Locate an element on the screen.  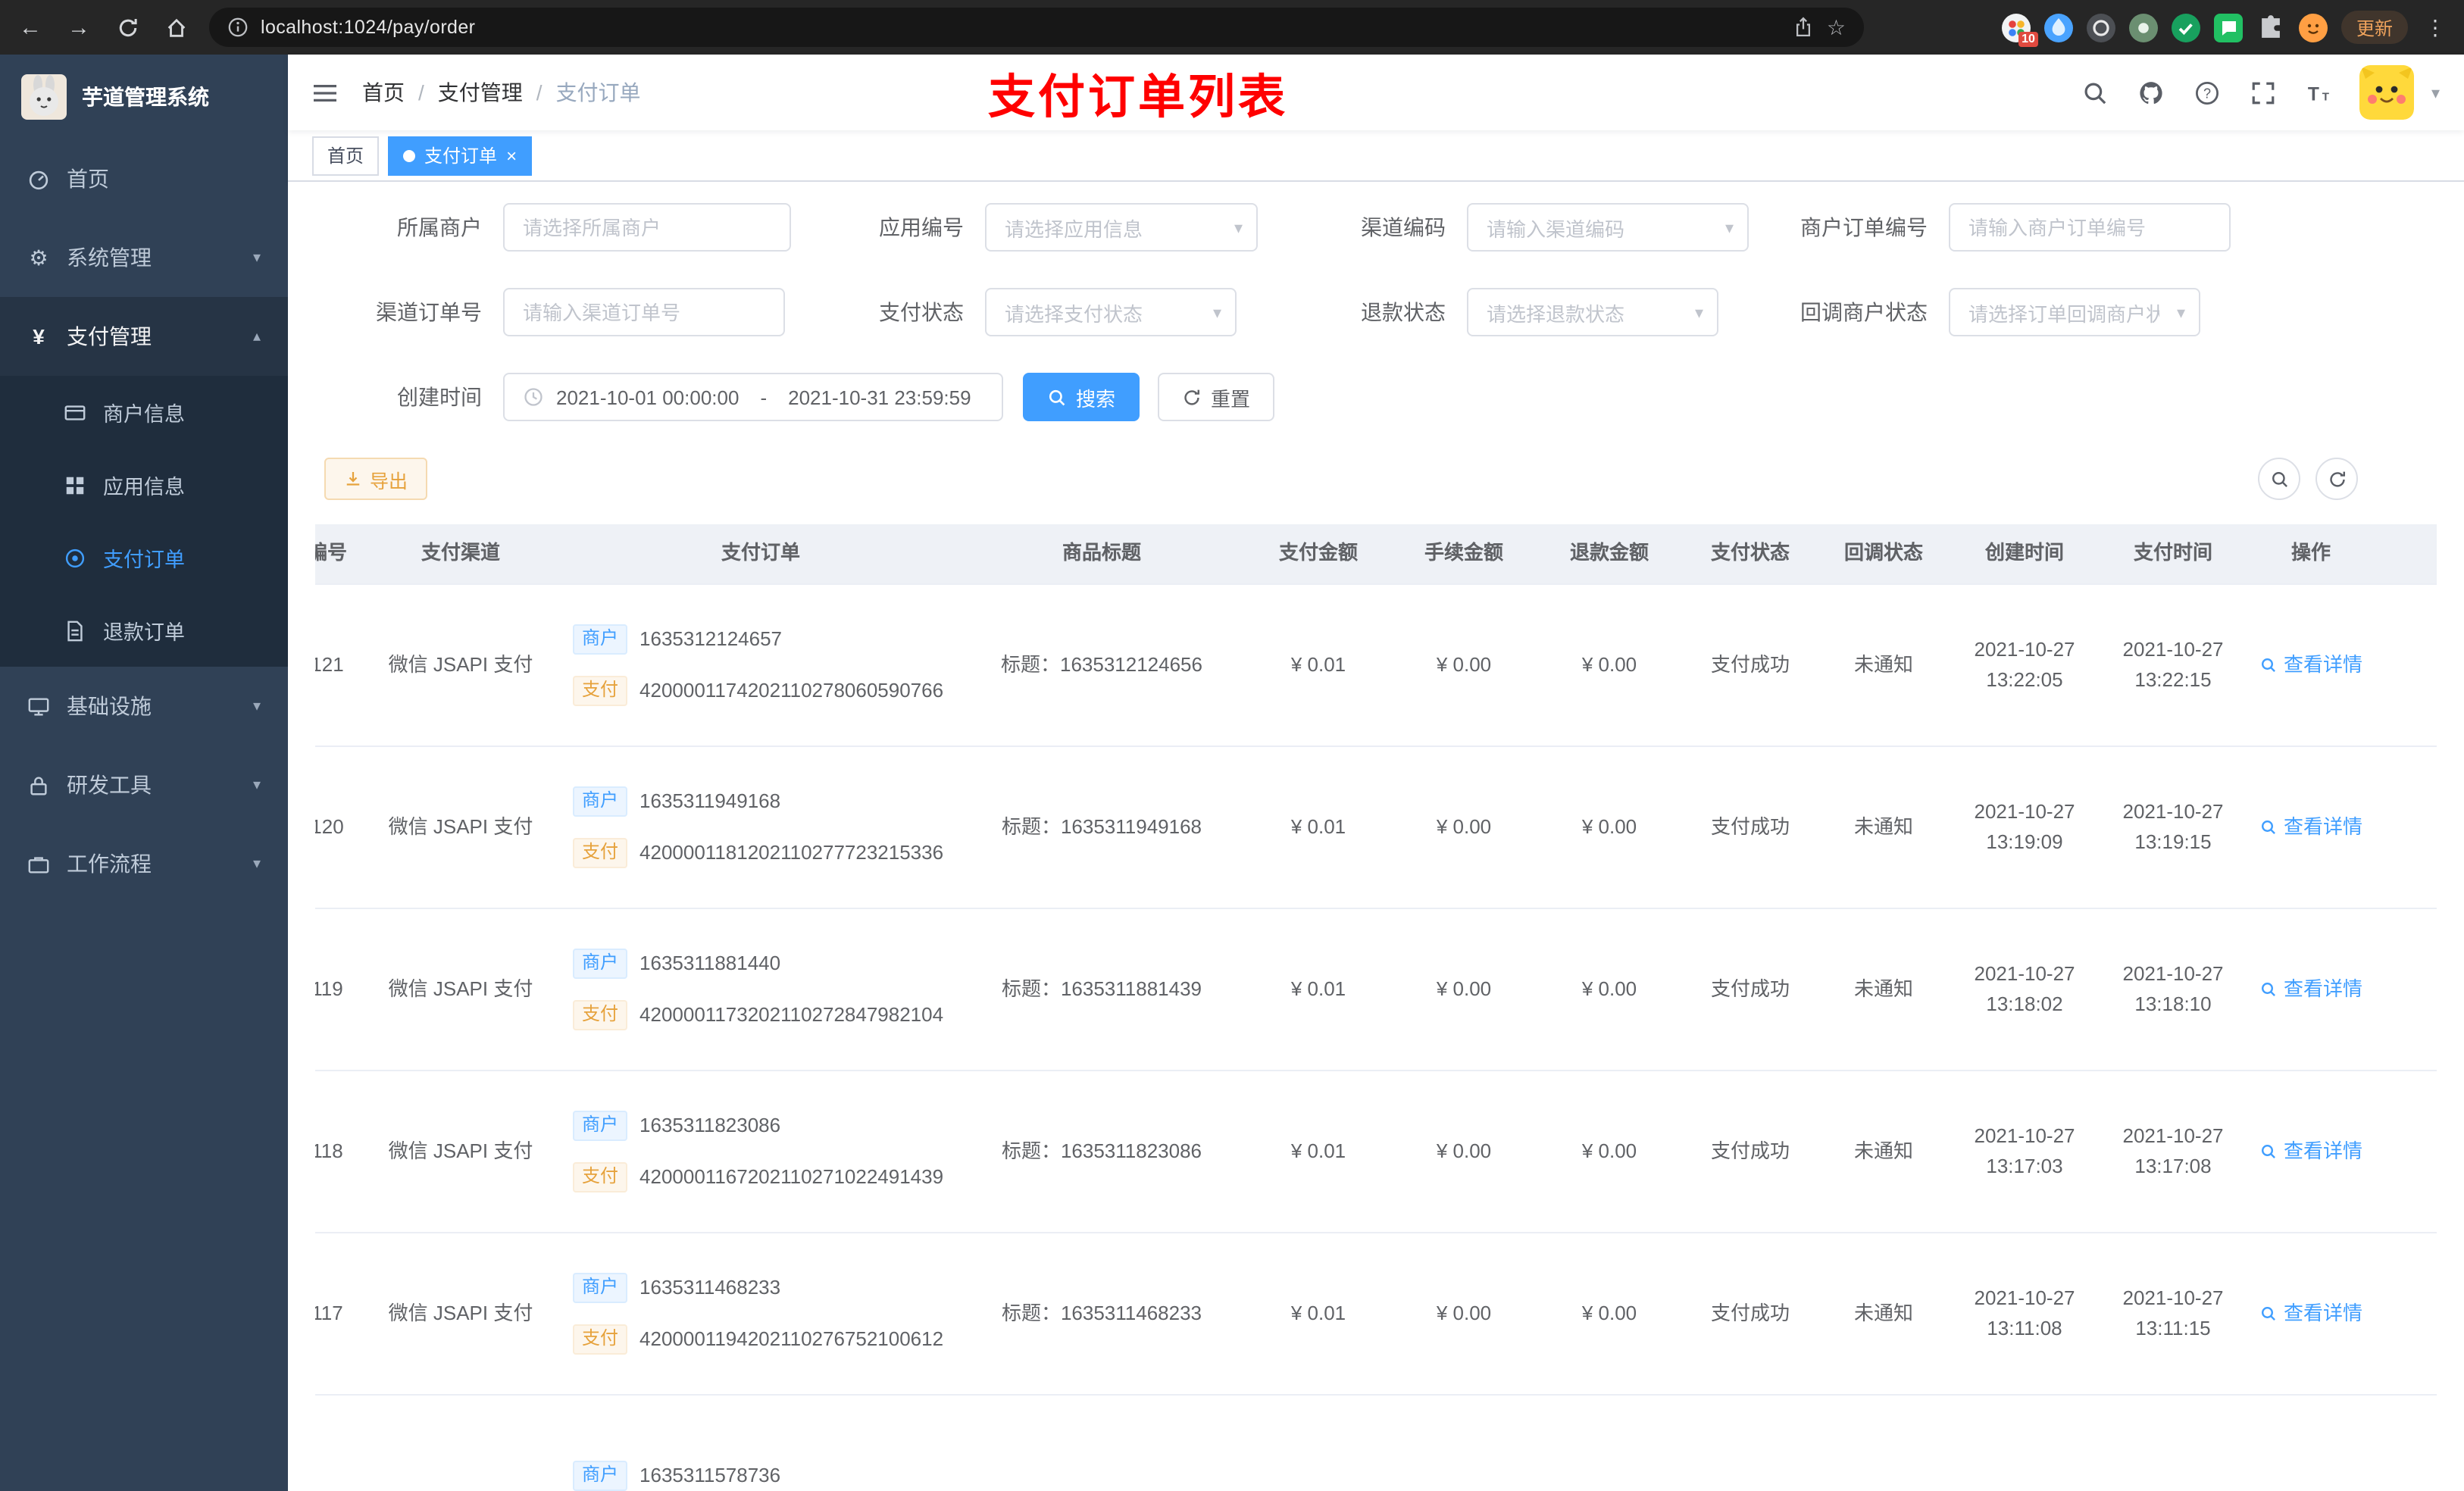
sidebar-item-app-info: 应用信息 is located at coordinates (144, 485).